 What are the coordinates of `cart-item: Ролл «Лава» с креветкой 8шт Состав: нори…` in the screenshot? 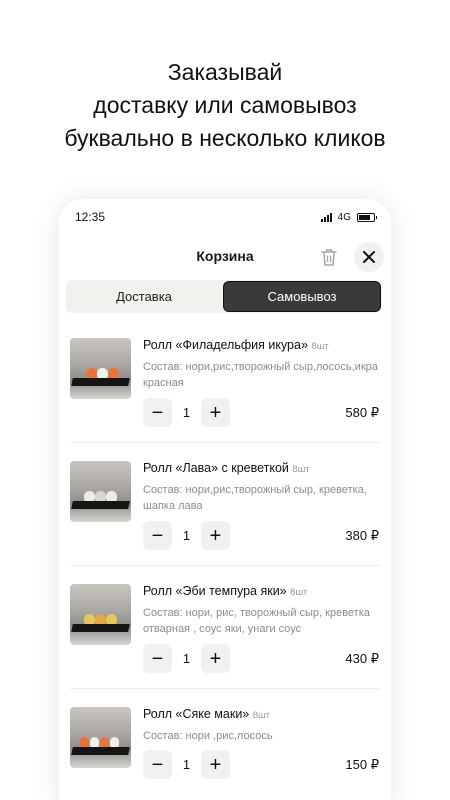 It's located at (224, 504).